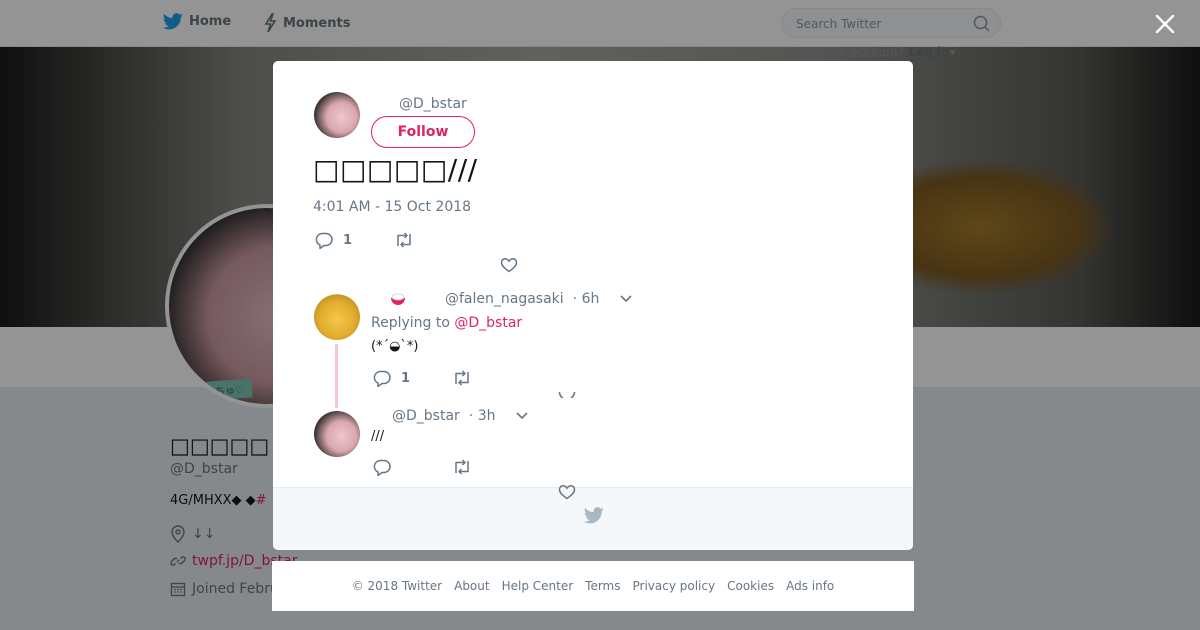 This screenshot has height=630, width=1200. Describe the element at coordinates (398, 299) in the screenshot. I see `bowl-emoji-icon` at that location.